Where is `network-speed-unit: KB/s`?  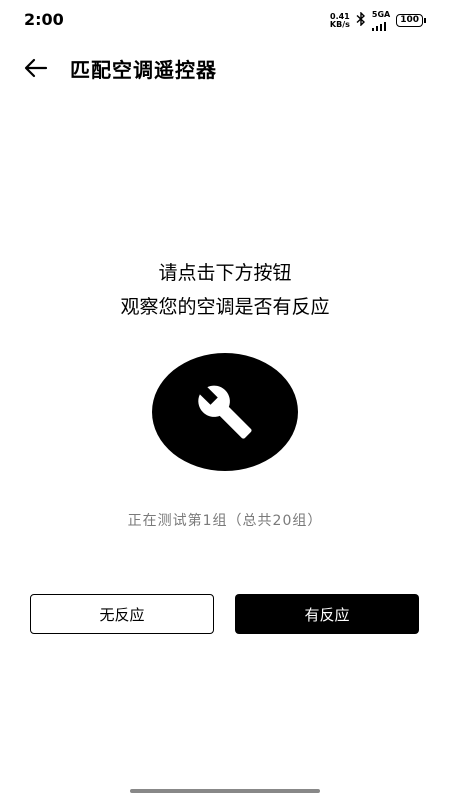
network-speed-unit: KB/s is located at coordinates (339, 24).